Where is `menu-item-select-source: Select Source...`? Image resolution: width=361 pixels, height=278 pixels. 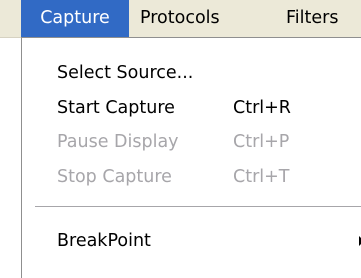
menu-item-select-source: Select Source... is located at coordinates (191, 73).